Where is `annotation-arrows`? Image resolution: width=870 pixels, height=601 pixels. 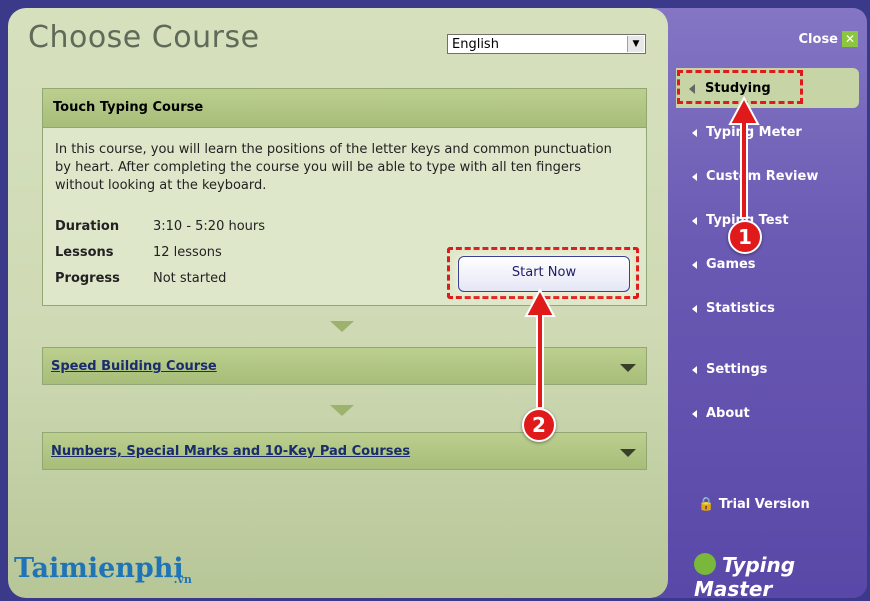 annotation-arrows is located at coordinates (642, 252).